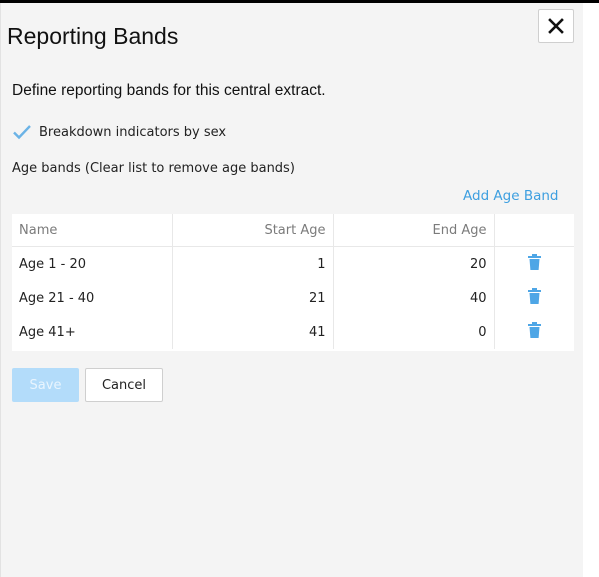 The height and width of the screenshot is (577, 599). I want to click on row-end-age-cell: 20, so click(414, 263).